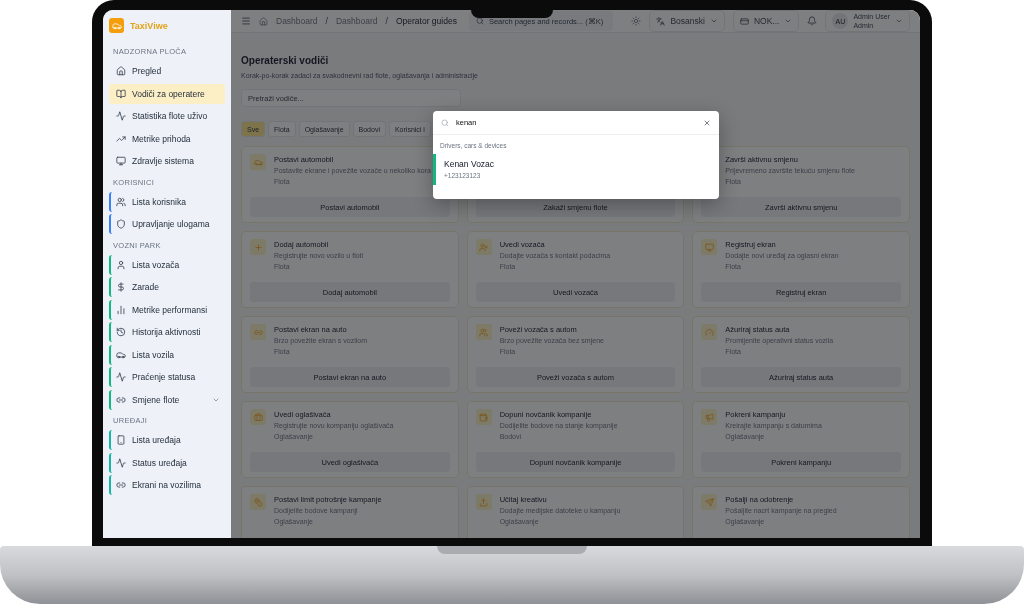  I want to click on translate-icon, so click(661, 21).